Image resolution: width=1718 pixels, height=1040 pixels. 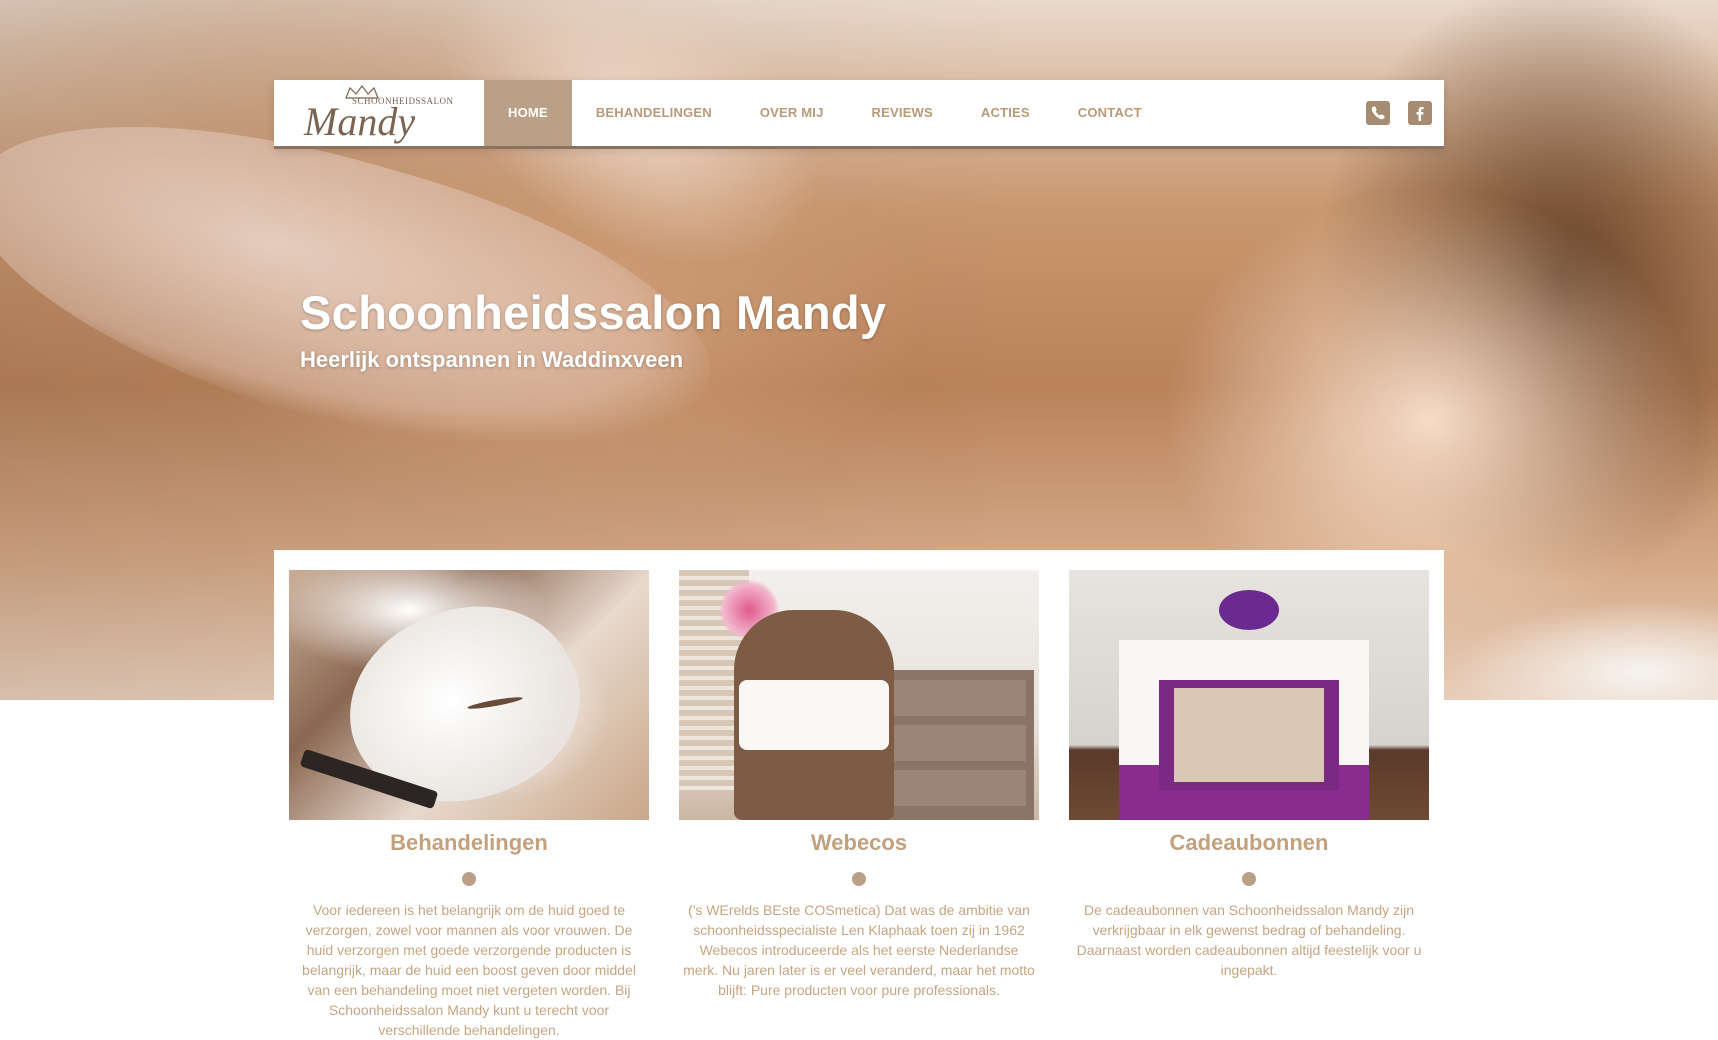 I want to click on nav-item-over-mij: OVER MIJ, so click(x=792, y=113).